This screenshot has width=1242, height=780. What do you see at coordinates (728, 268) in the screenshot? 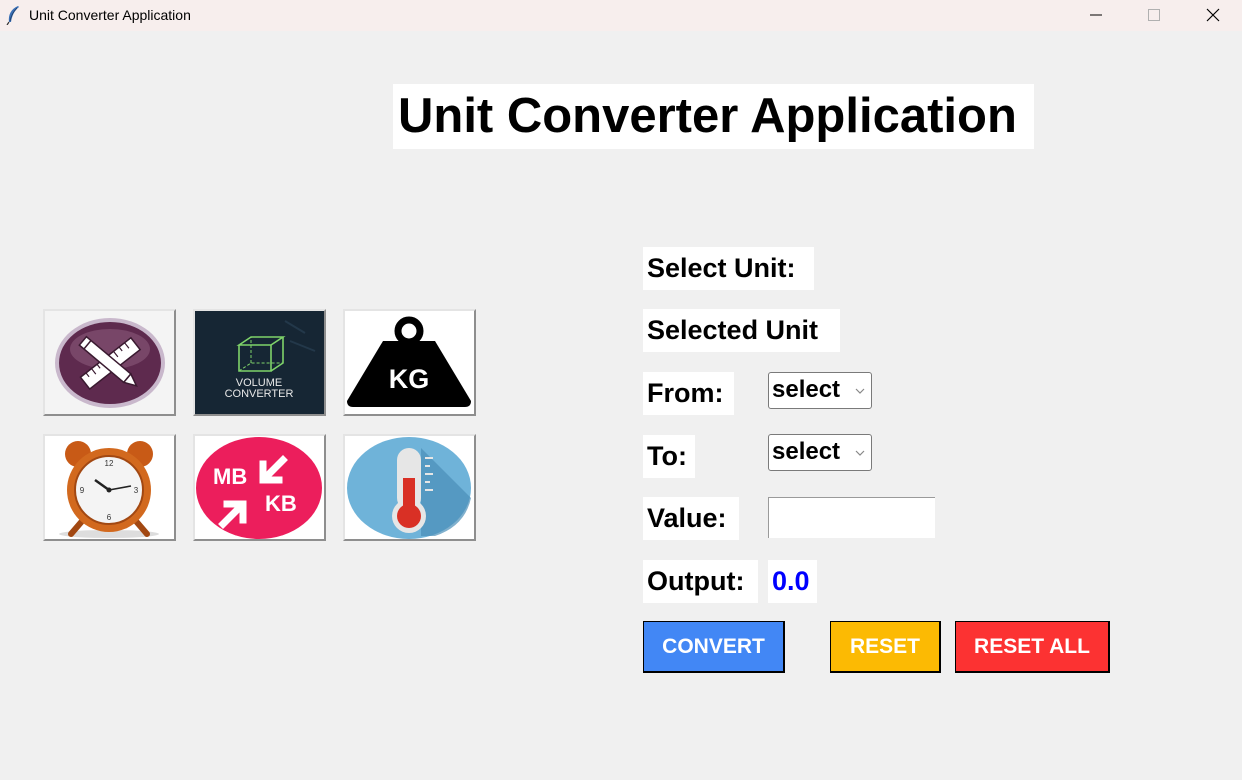
I see `select-unit-label: Select Unit:` at bounding box center [728, 268].